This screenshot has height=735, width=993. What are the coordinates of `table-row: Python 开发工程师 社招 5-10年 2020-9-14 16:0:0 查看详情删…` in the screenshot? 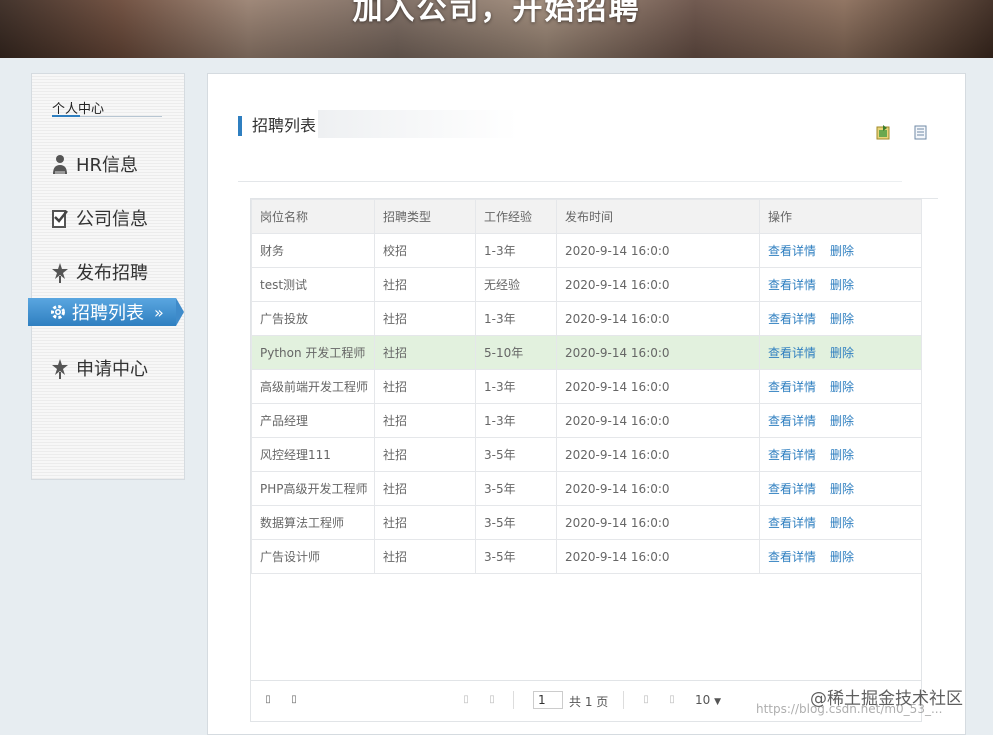 It's located at (586, 352).